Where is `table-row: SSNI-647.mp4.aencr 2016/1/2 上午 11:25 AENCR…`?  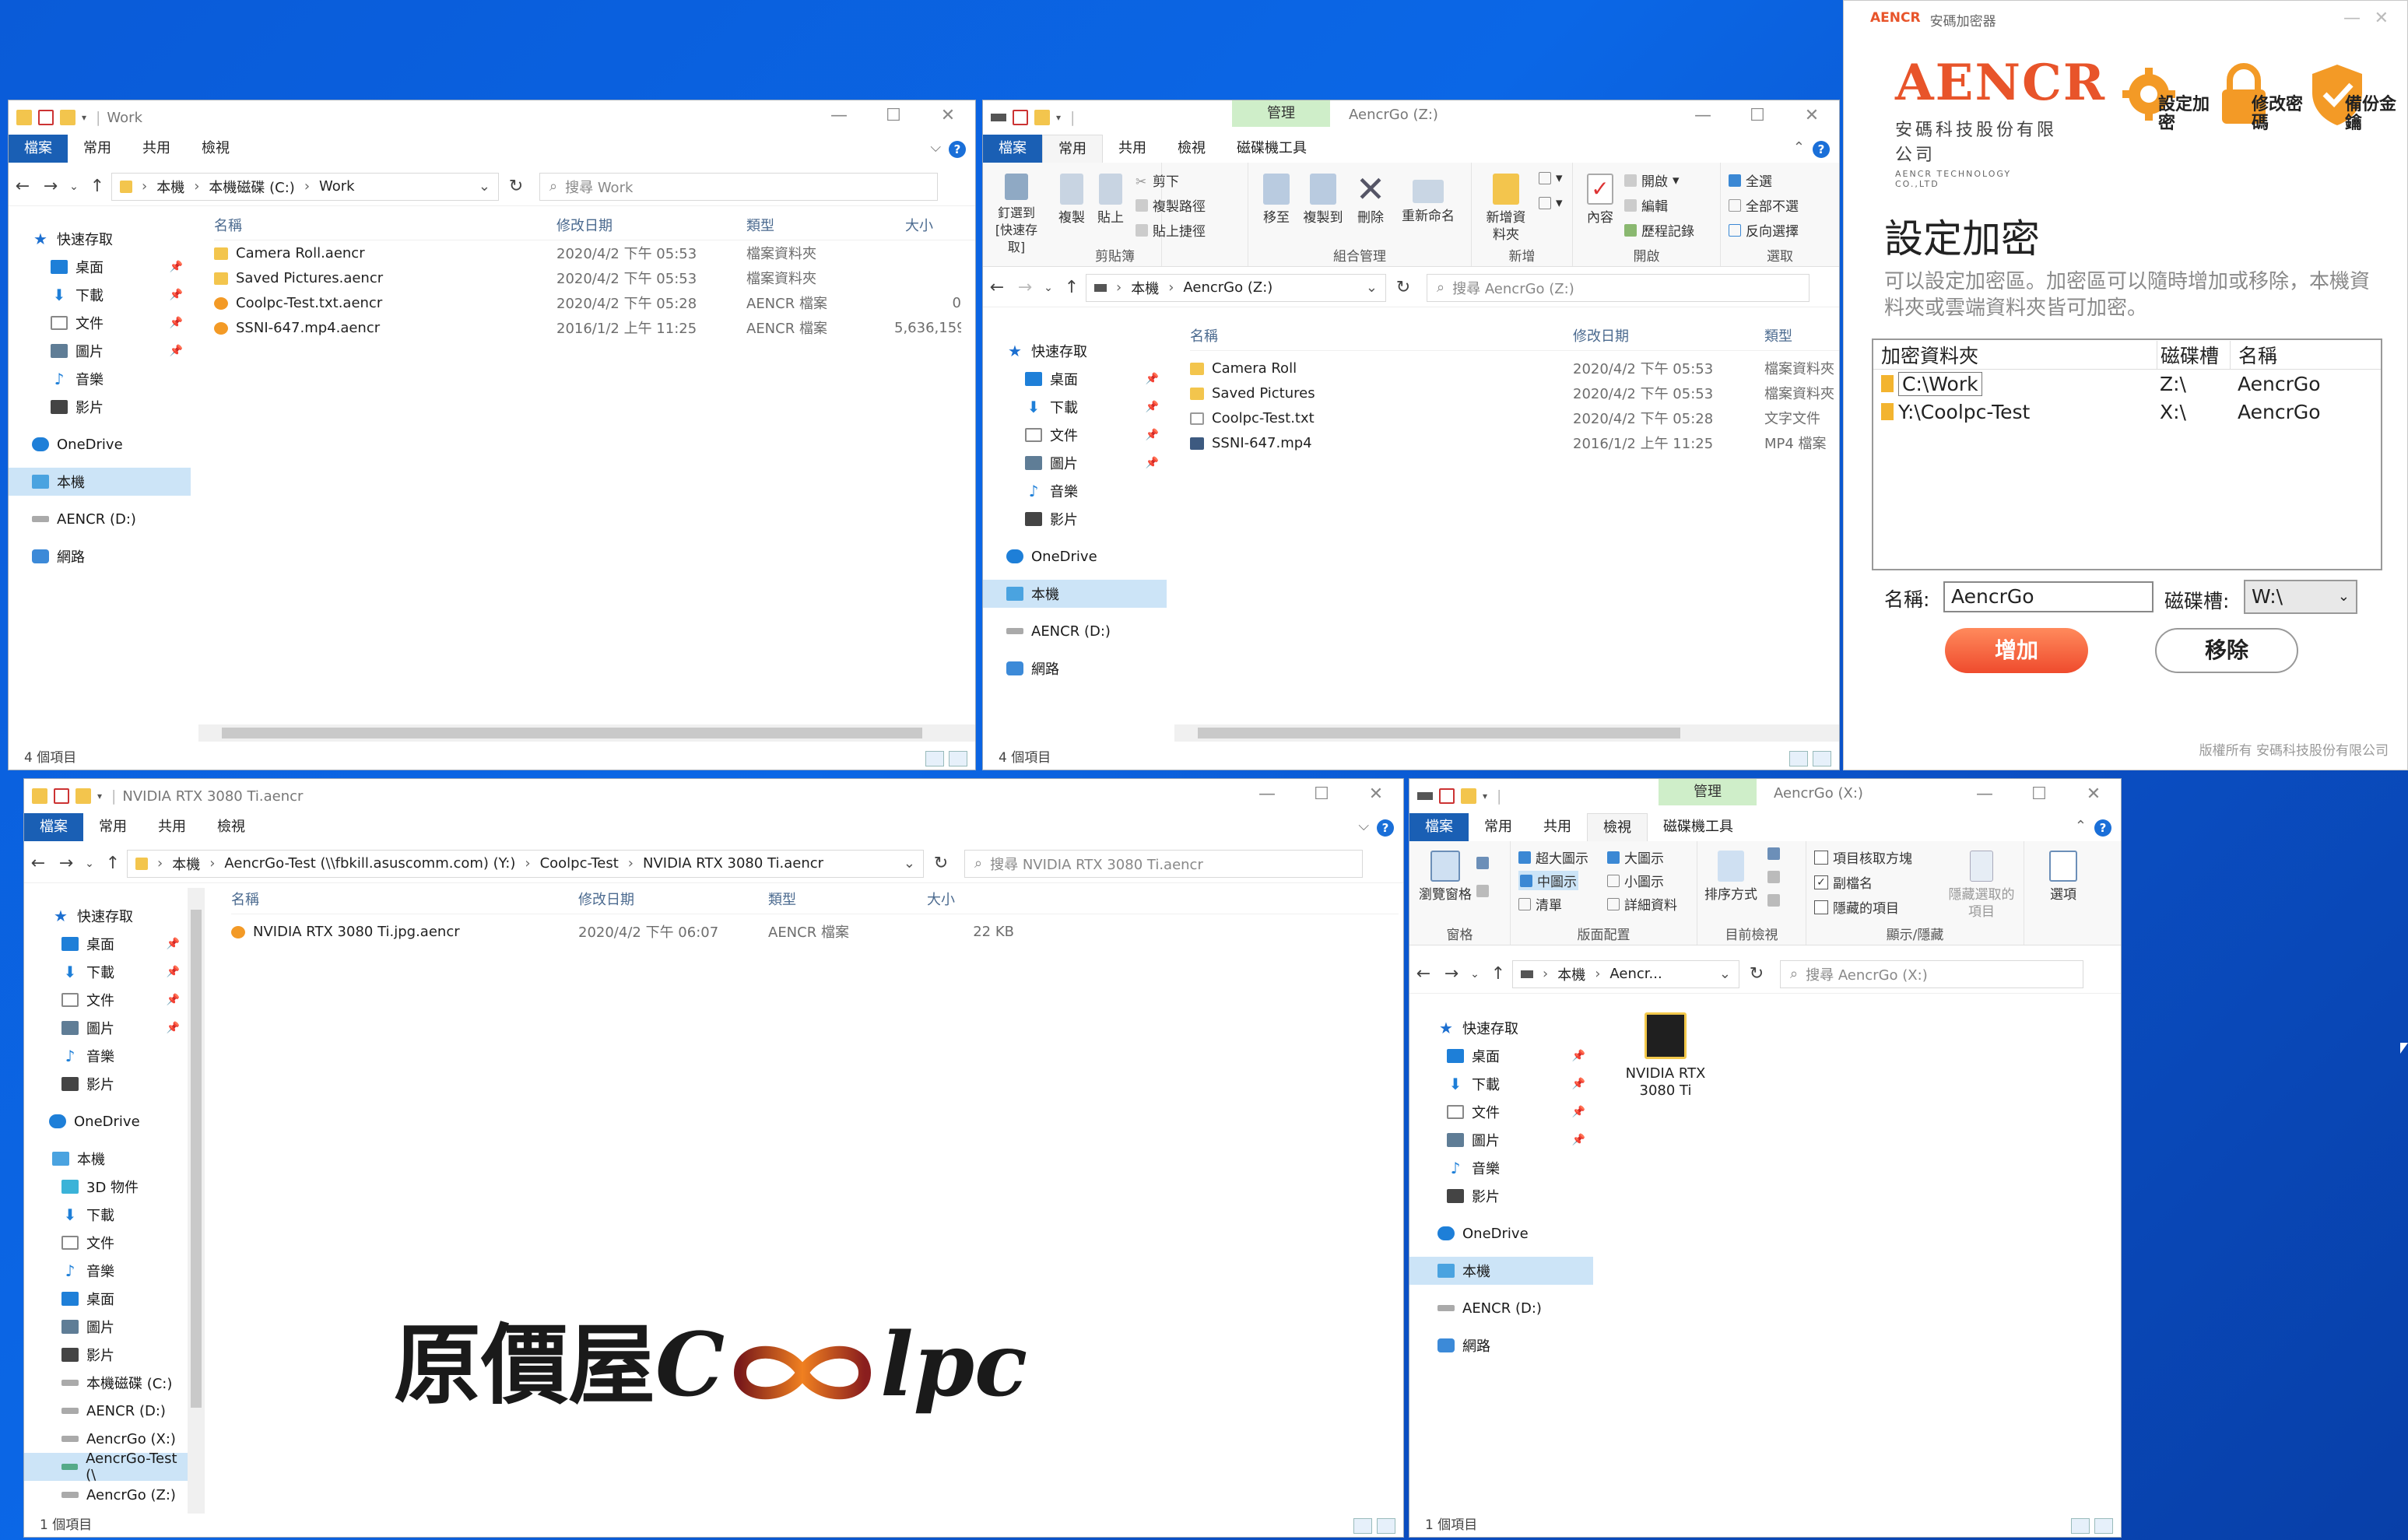 table-row: SSNI-647.mp4.aencr 2016/1/2 上午 11:25 AENCR… is located at coordinates (594, 327).